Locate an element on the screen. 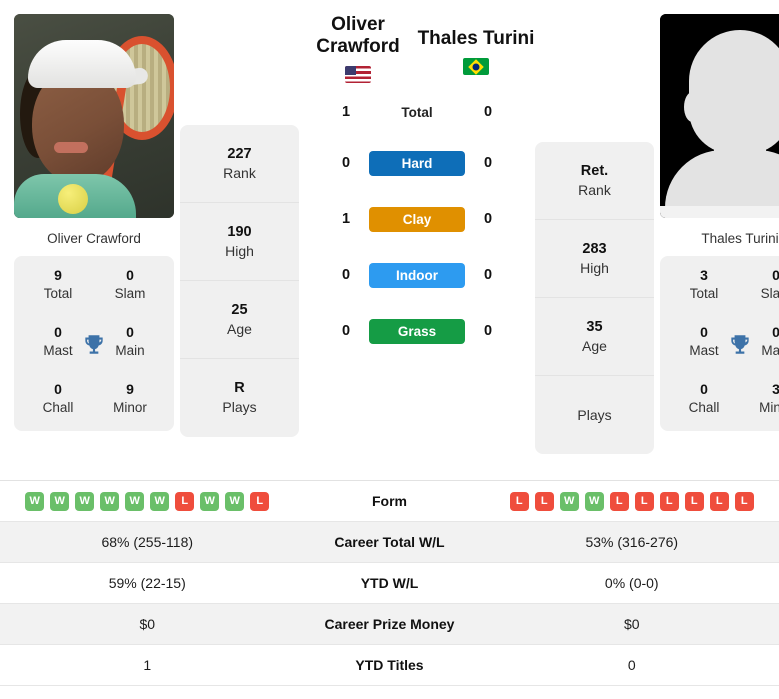 Image resolution: width=779 pixels, height=699 pixels. left-titles-chall: 0 Chall is located at coordinates (58, 398).